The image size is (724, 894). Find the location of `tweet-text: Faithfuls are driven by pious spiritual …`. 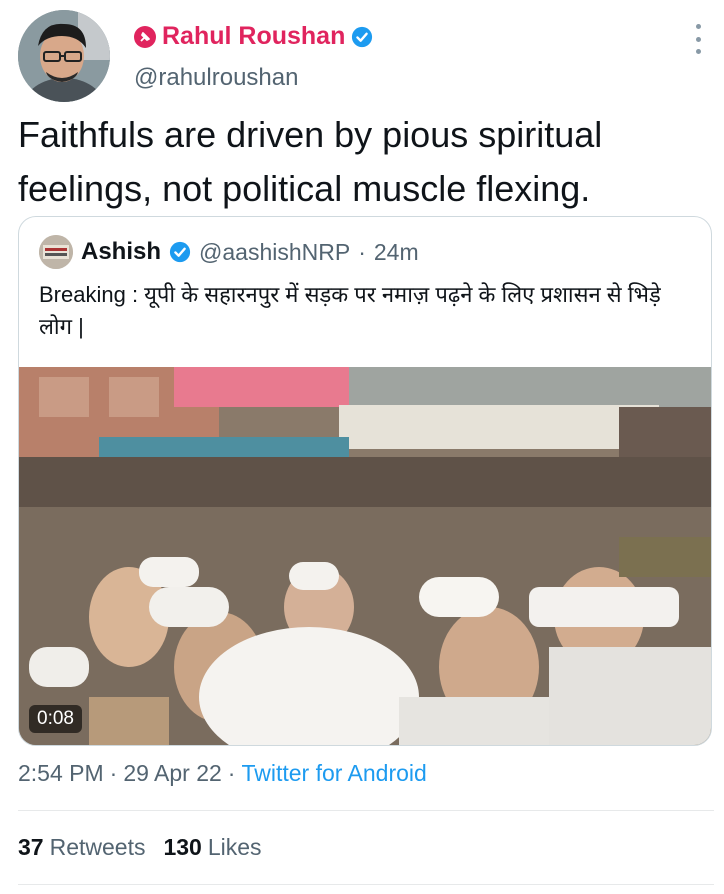

tweet-text: Faithfuls are driven by pious spiritual … is located at coordinates (310, 161).